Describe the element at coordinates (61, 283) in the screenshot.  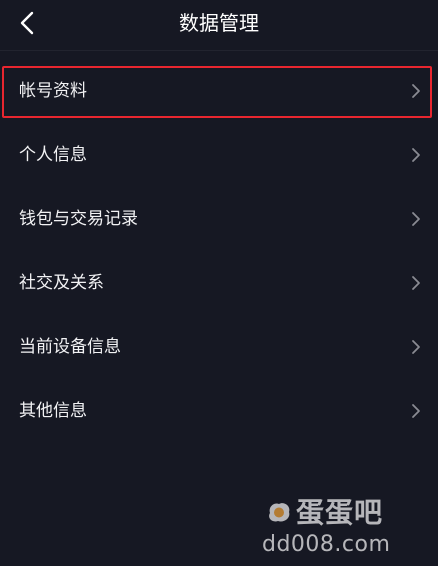
I see `menu-item-label: 社交及关系` at that location.